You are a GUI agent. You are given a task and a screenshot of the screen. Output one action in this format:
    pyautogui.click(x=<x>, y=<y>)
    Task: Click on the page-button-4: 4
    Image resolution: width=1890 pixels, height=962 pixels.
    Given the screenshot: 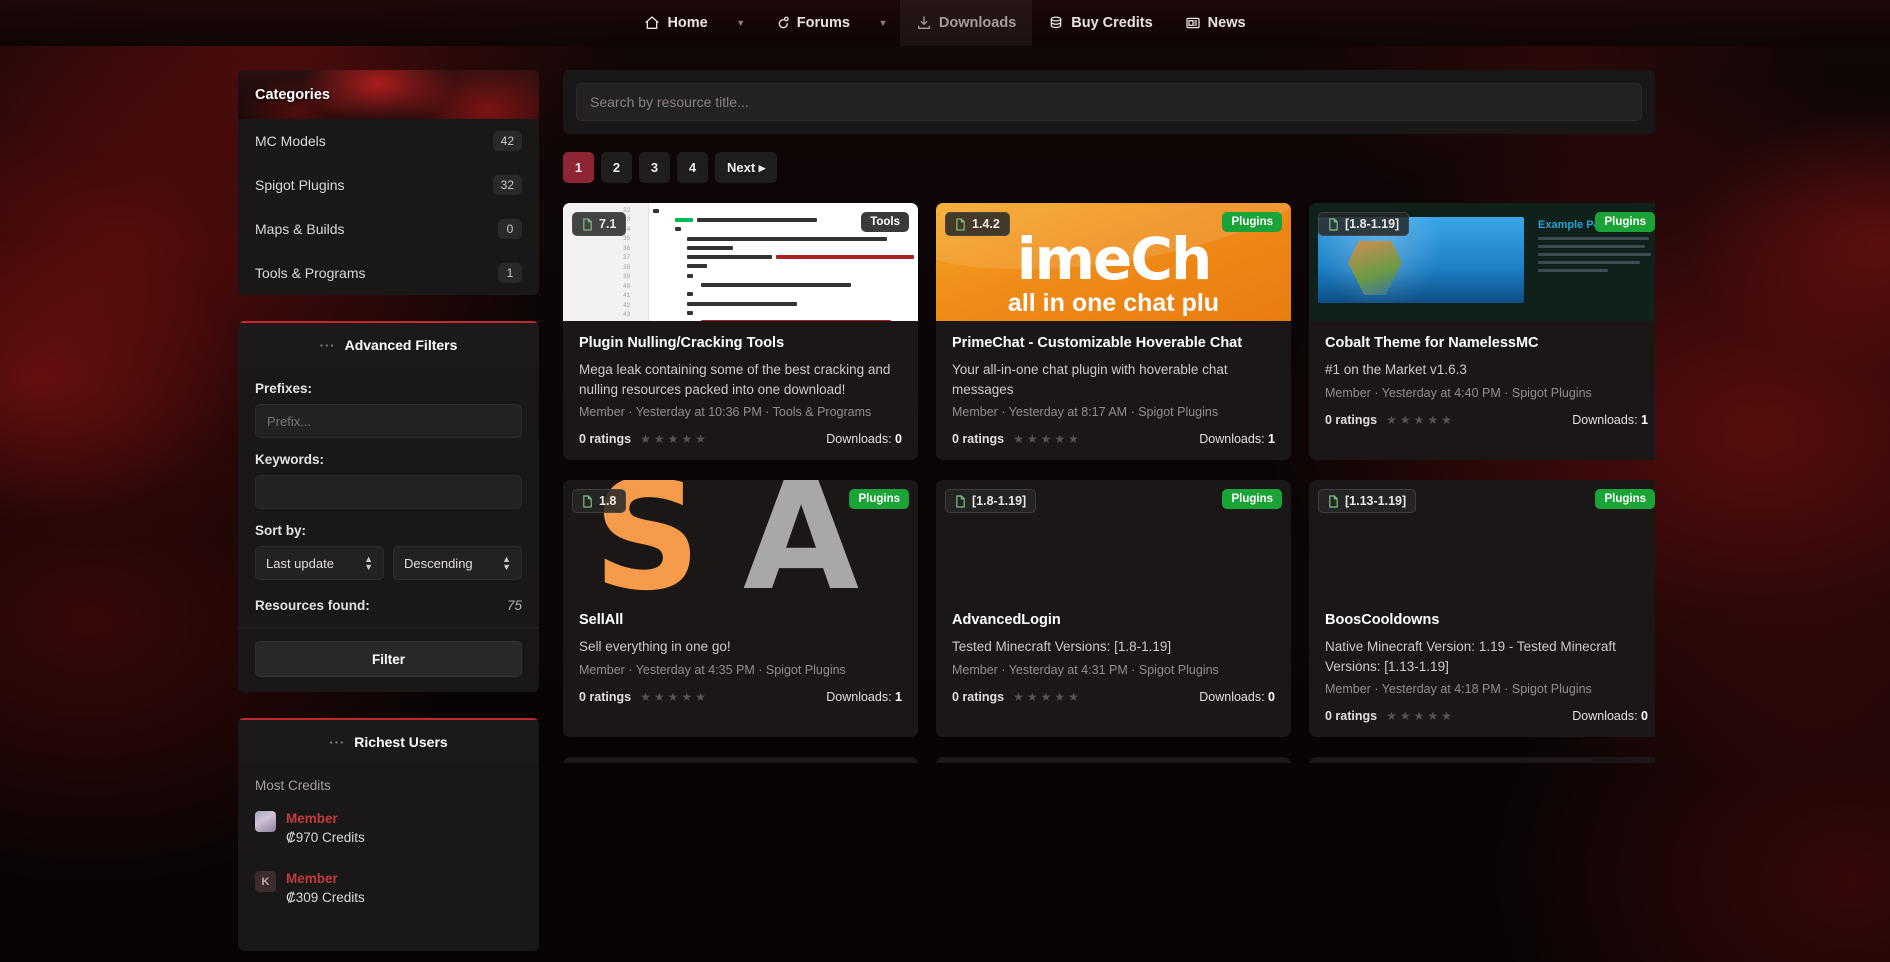 What is the action you would take?
    pyautogui.click(x=692, y=167)
    